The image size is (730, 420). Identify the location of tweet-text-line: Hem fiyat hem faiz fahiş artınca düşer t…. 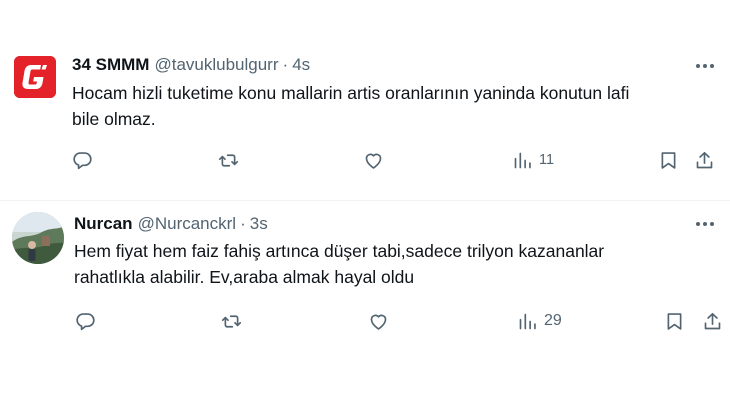
(339, 251).